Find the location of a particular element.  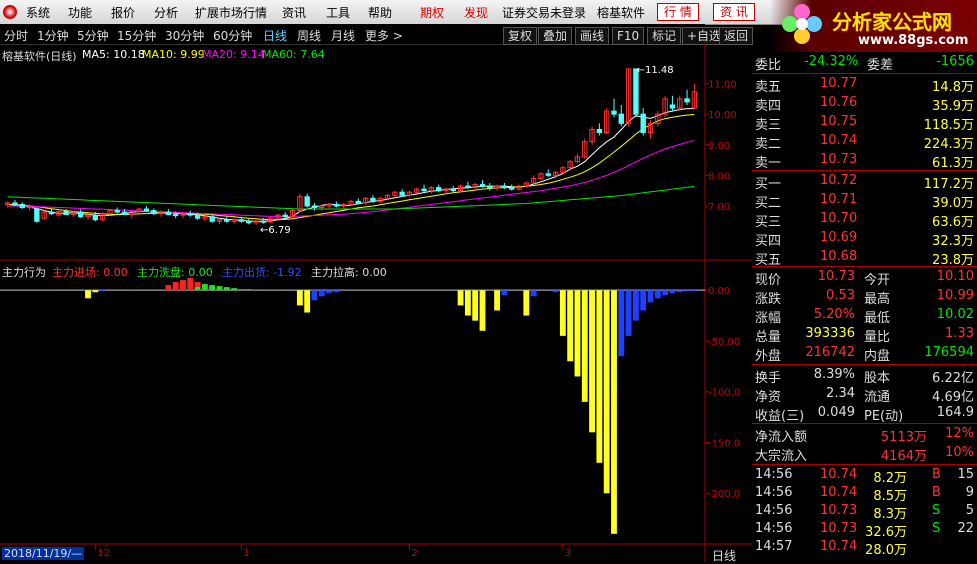

bid-label: 买三 is located at coordinates (768, 222).